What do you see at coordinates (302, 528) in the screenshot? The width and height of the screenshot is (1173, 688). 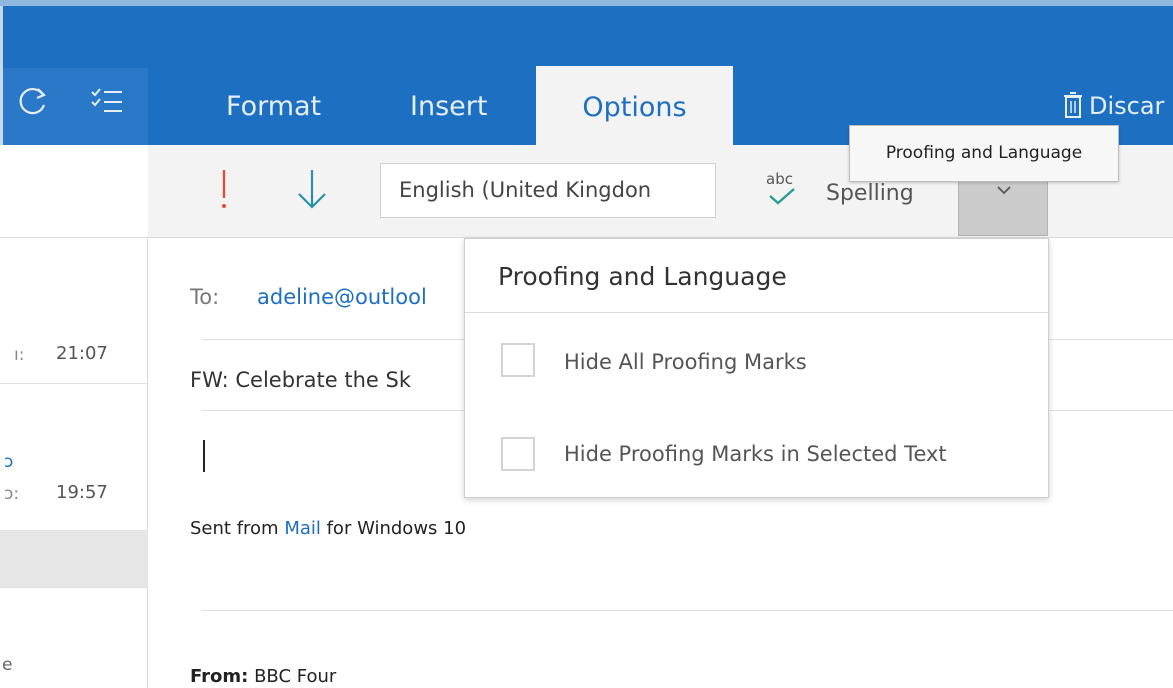 I see `mail-link: Mail` at bounding box center [302, 528].